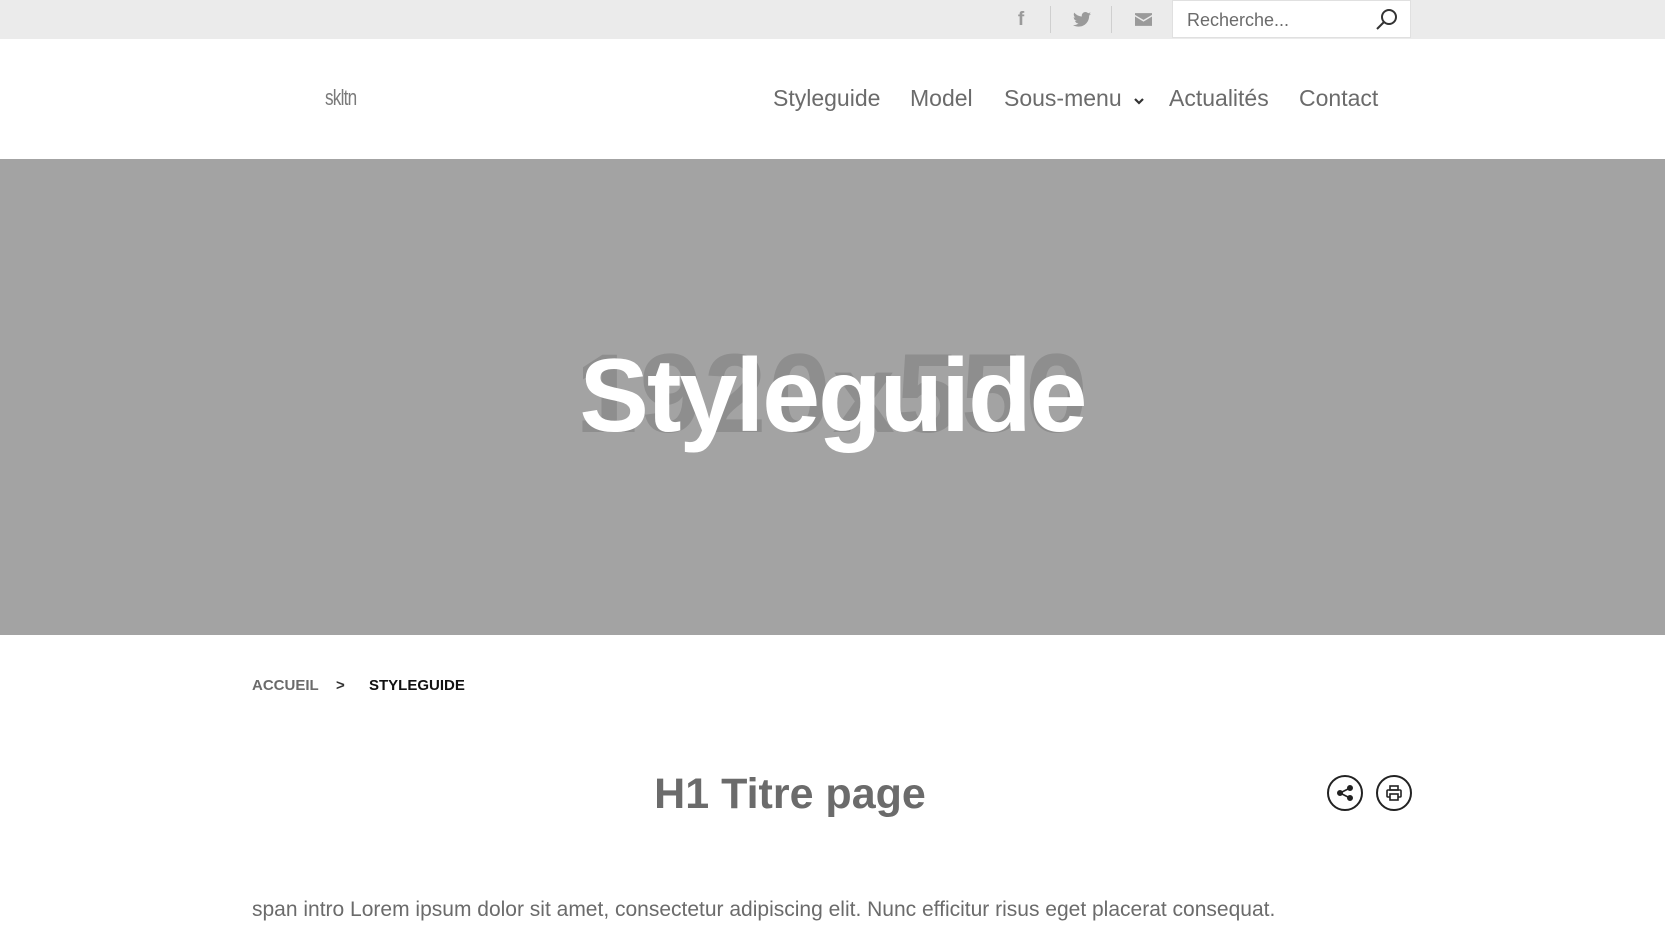 The image size is (1665, 926). What do you see at coordinates (1219, 101) in the screenshot?
I see `nav-item-actualites: Actualités` at bounding box center [1219, 101].